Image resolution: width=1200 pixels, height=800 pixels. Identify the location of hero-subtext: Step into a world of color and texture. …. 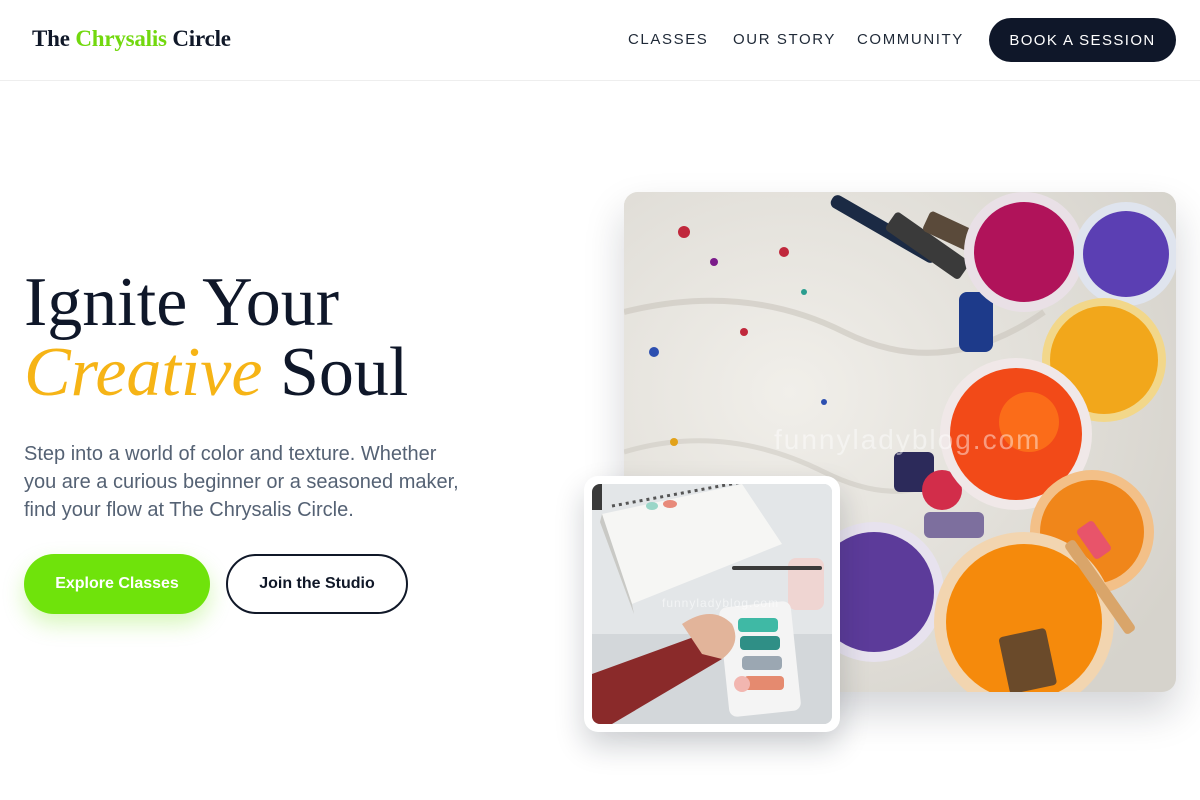
(241, 482).